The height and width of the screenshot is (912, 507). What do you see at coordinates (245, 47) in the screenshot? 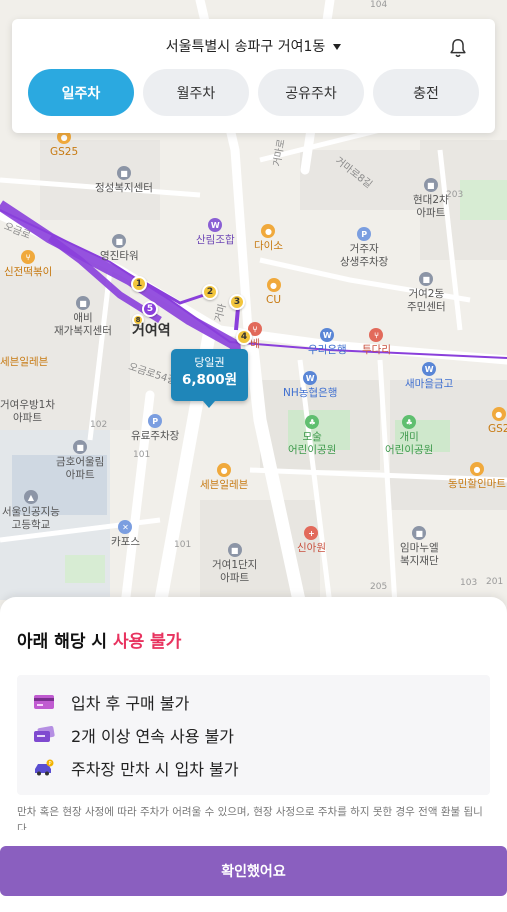
I see `location-text: 서울특별시 송파구 거여1동` at bounding box center [245, 47].